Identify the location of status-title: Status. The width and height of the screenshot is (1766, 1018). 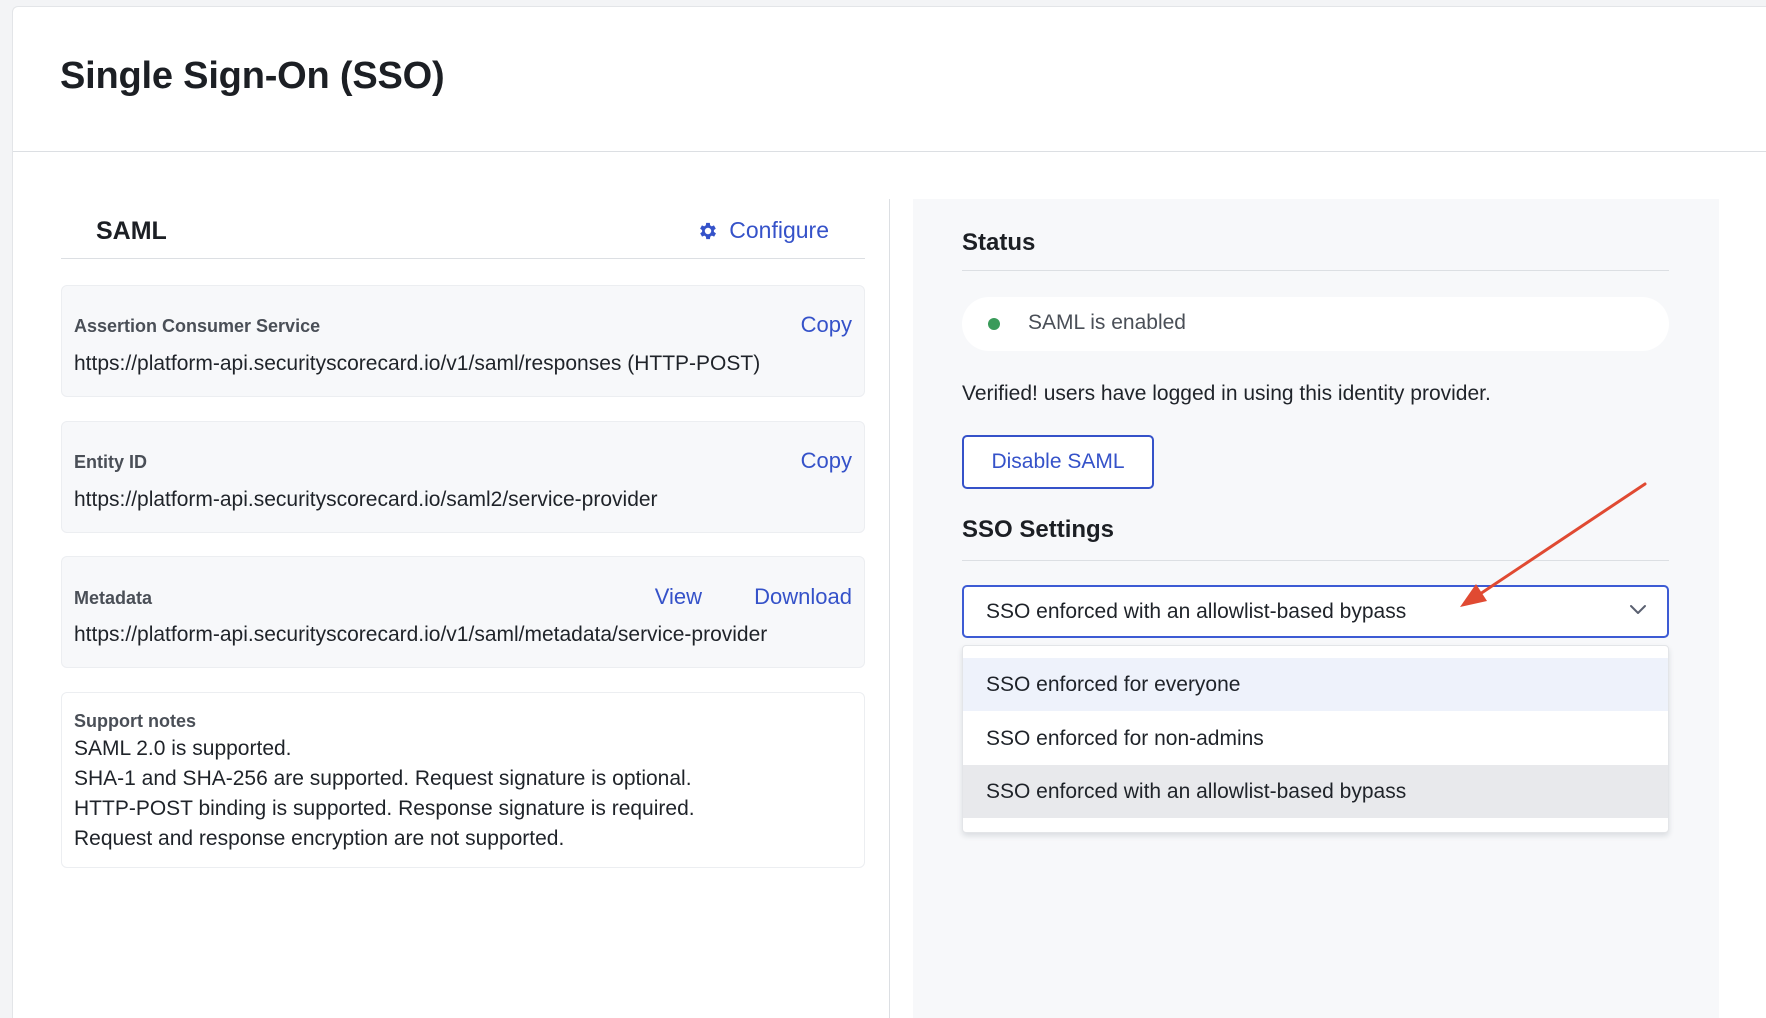
(999, 242).